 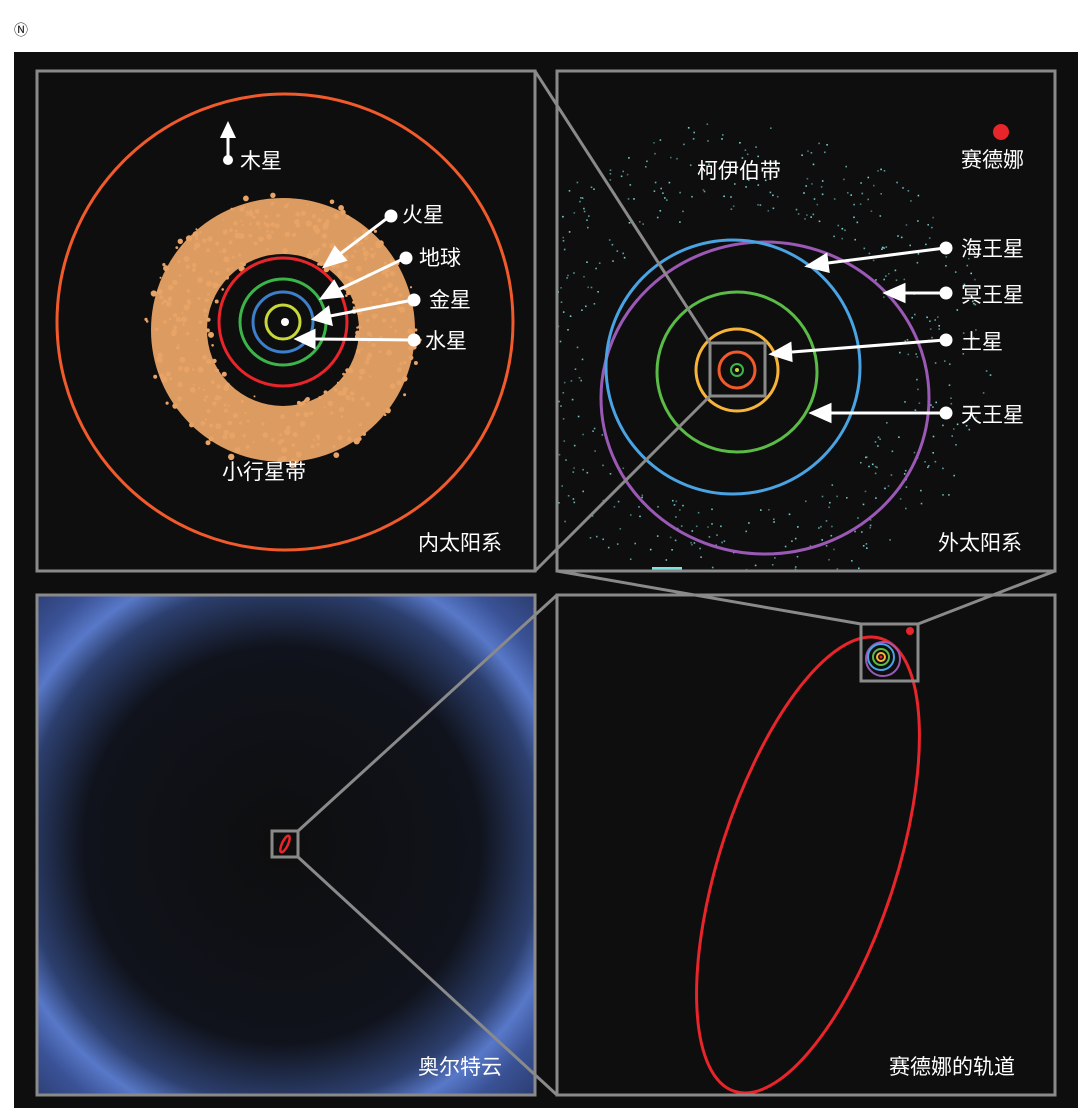 What do you see at coordinates (1001, 132) in the screenshot?
I see `sedna-dot` at bounding box center [1001, 132].